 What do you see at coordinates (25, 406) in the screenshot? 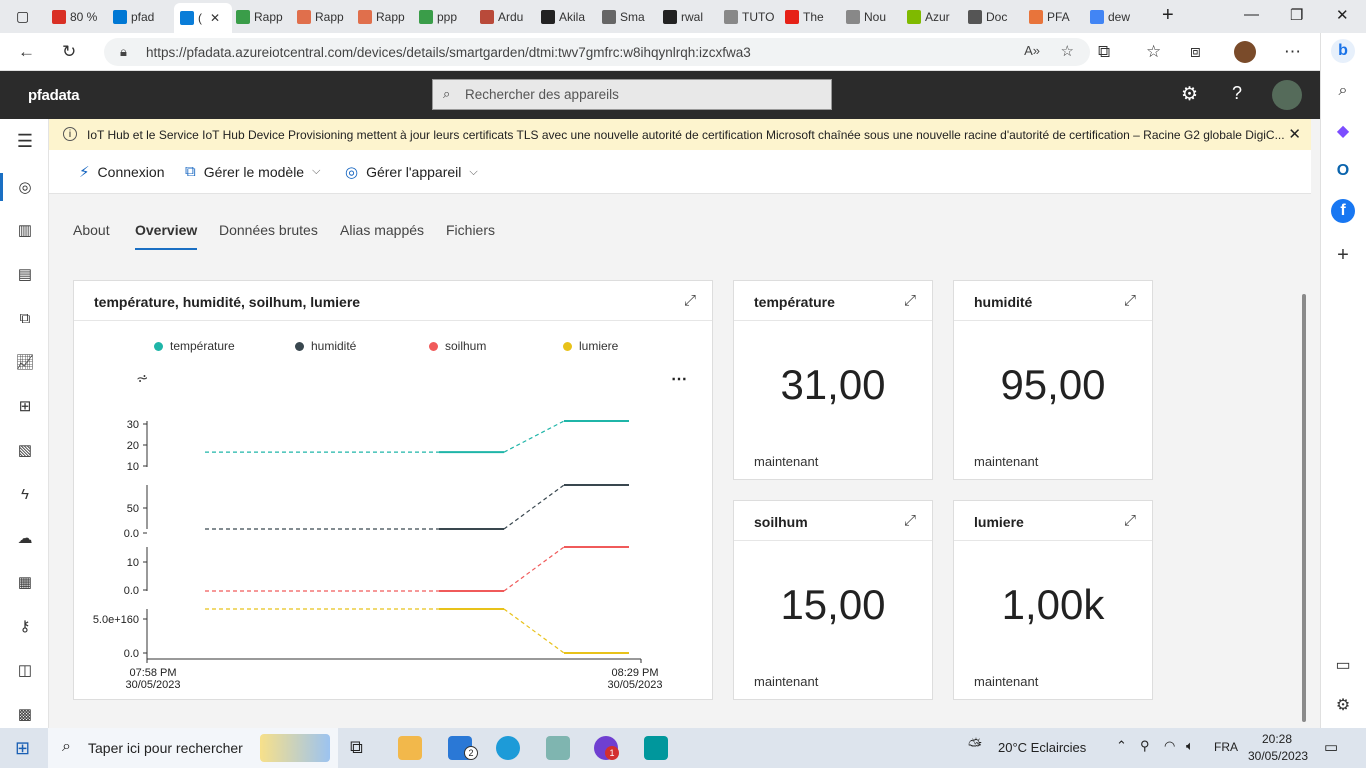
I see `jobs-icon: ⊞` at bounding box center [25, 406].